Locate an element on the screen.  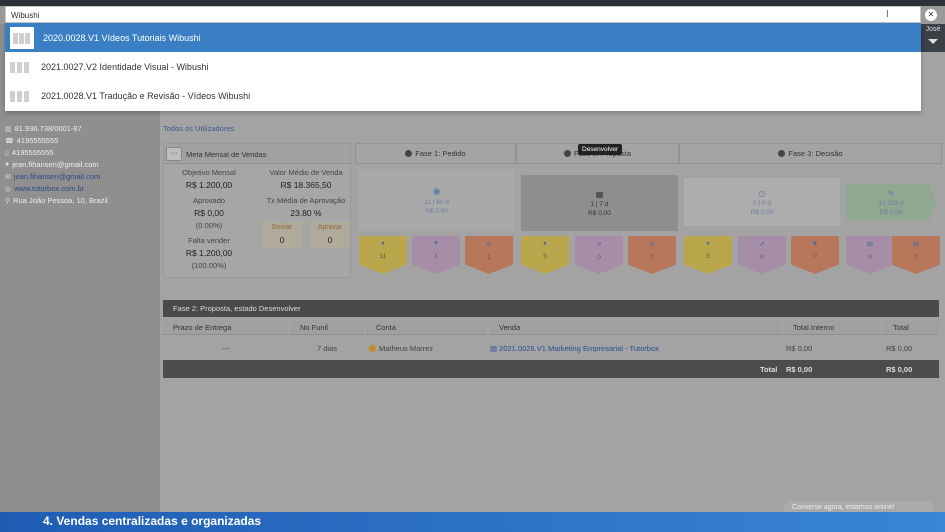
contact-mobile: ▯ 4195555555 is located at coordinates (29, 152).